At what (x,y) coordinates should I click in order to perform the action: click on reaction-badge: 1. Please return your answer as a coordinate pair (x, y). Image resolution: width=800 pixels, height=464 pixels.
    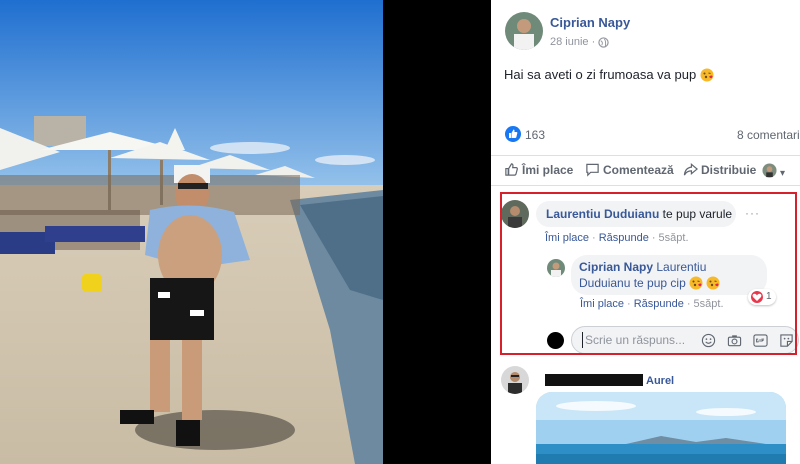
    Looking at the image, I should click on (762, 297).